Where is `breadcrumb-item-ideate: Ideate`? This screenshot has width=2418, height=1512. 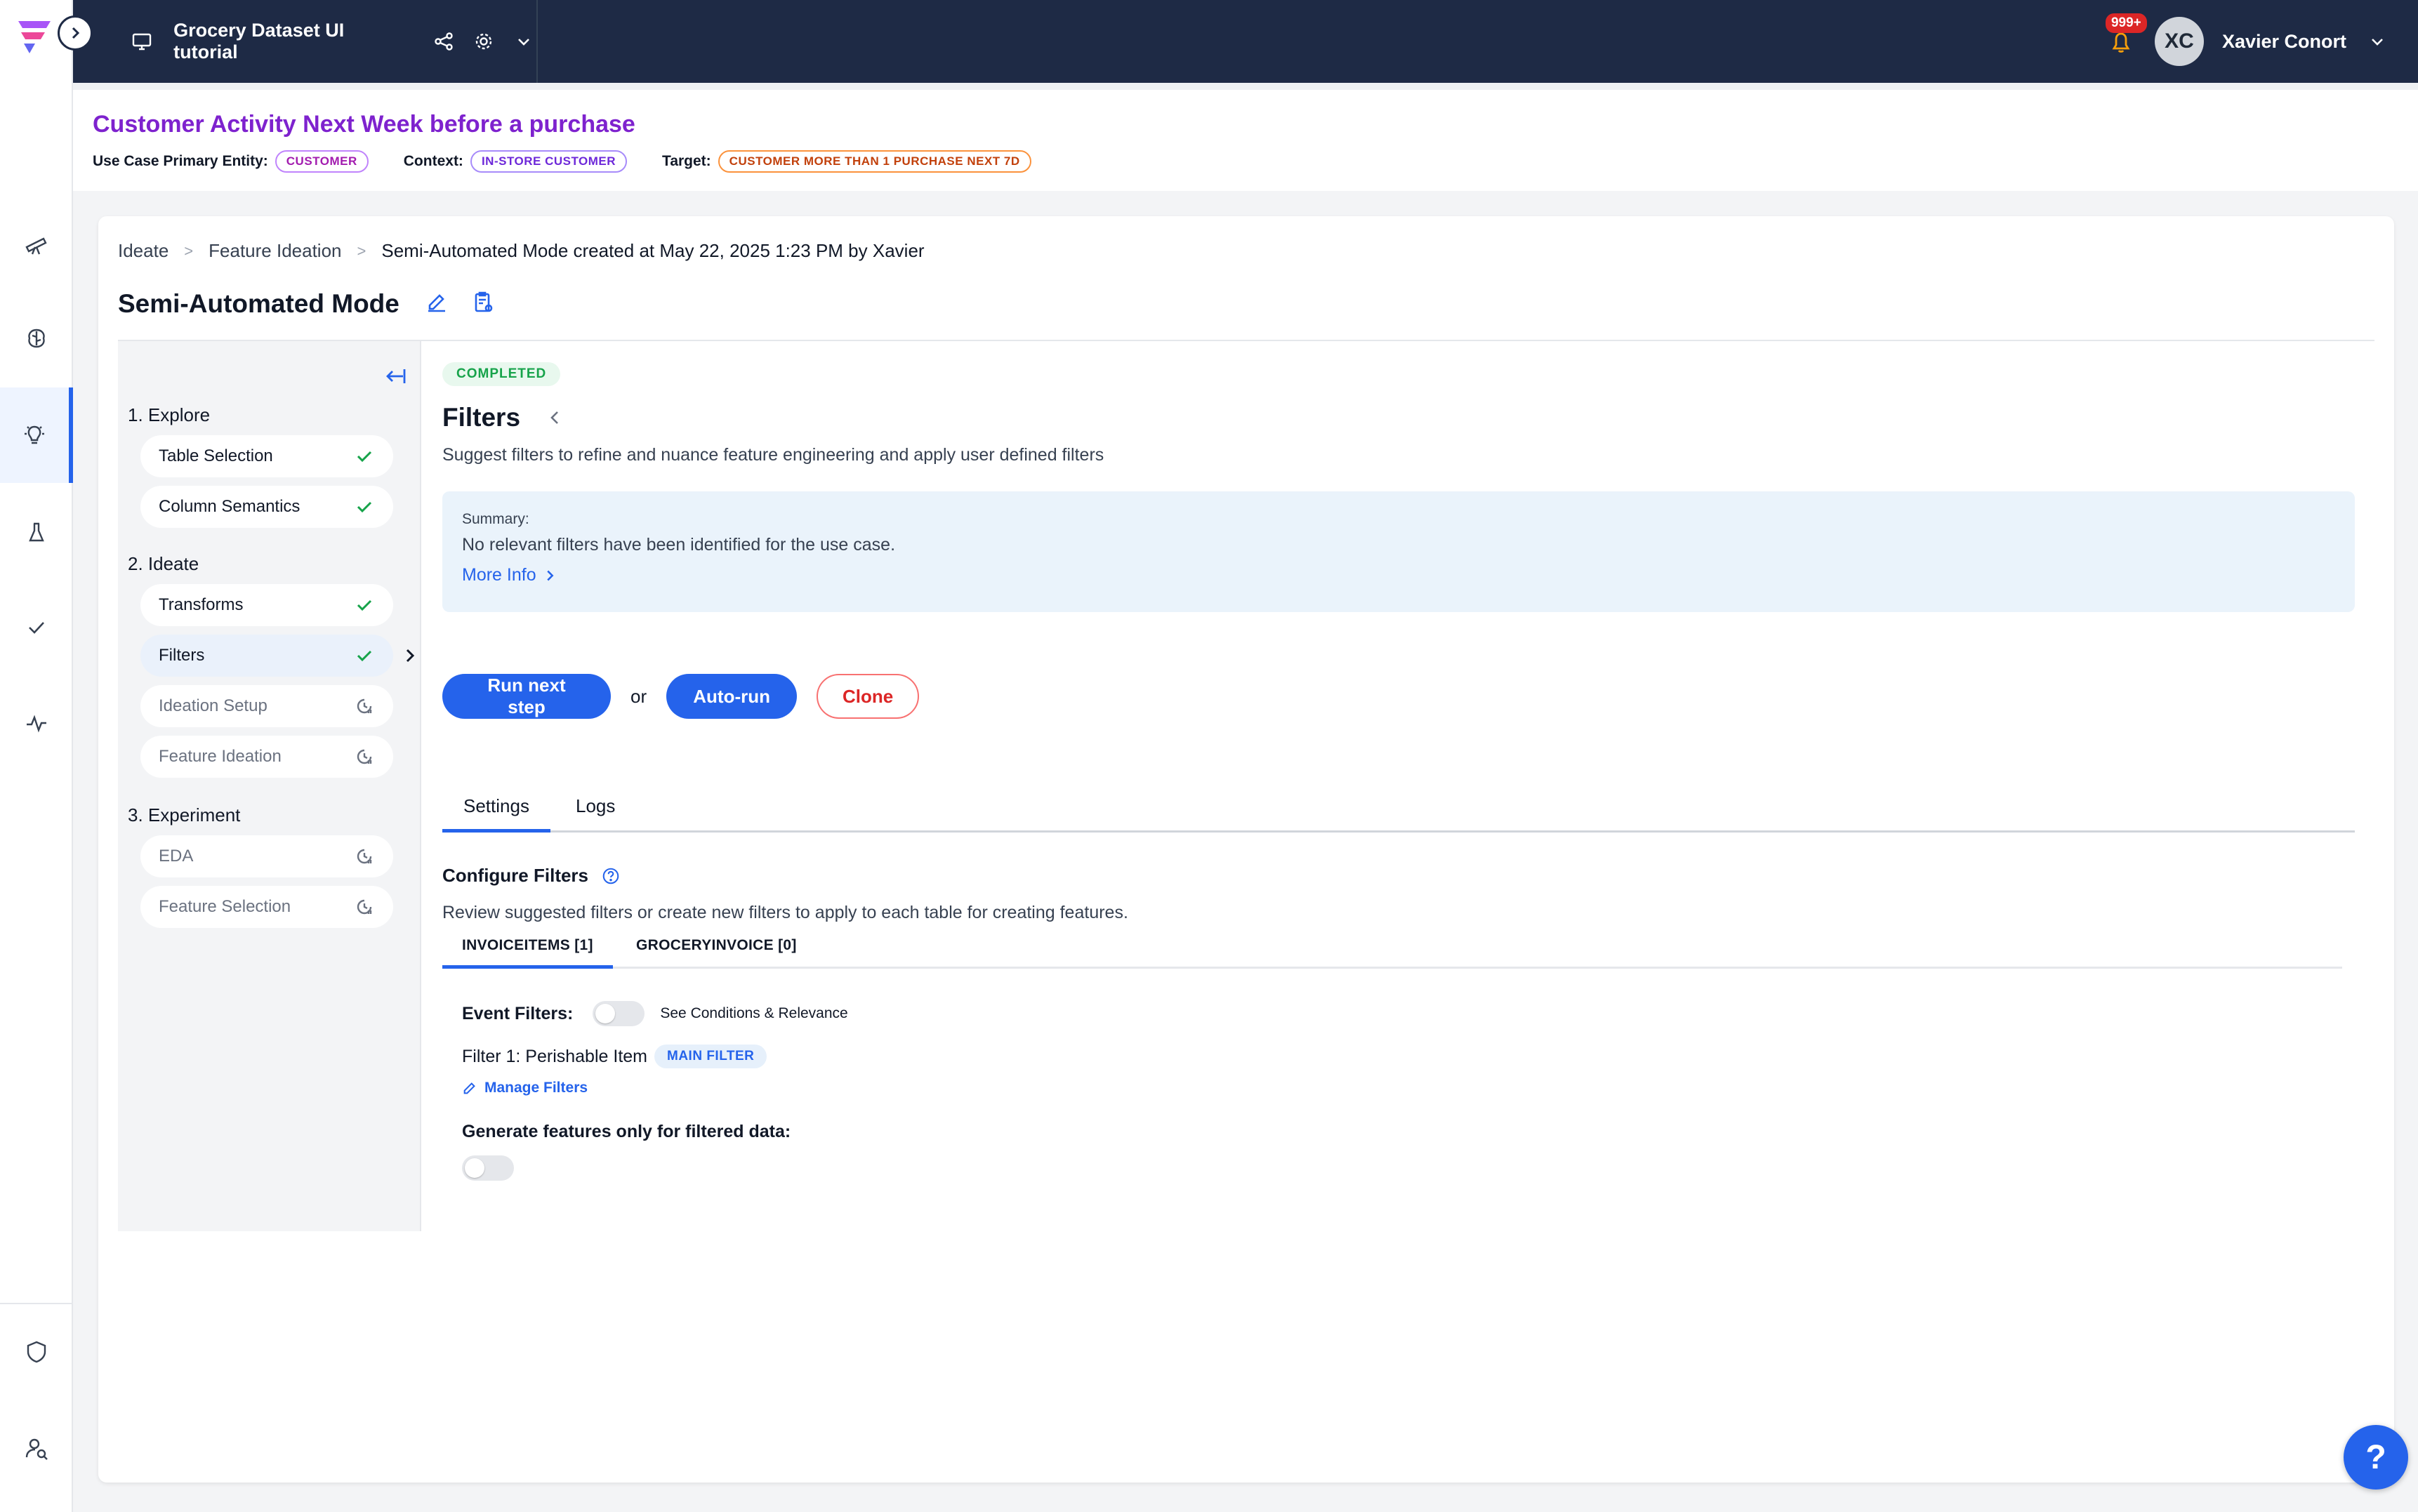 breadcrumb-item-ideate: Ideate is located at coordinates (143, 251).